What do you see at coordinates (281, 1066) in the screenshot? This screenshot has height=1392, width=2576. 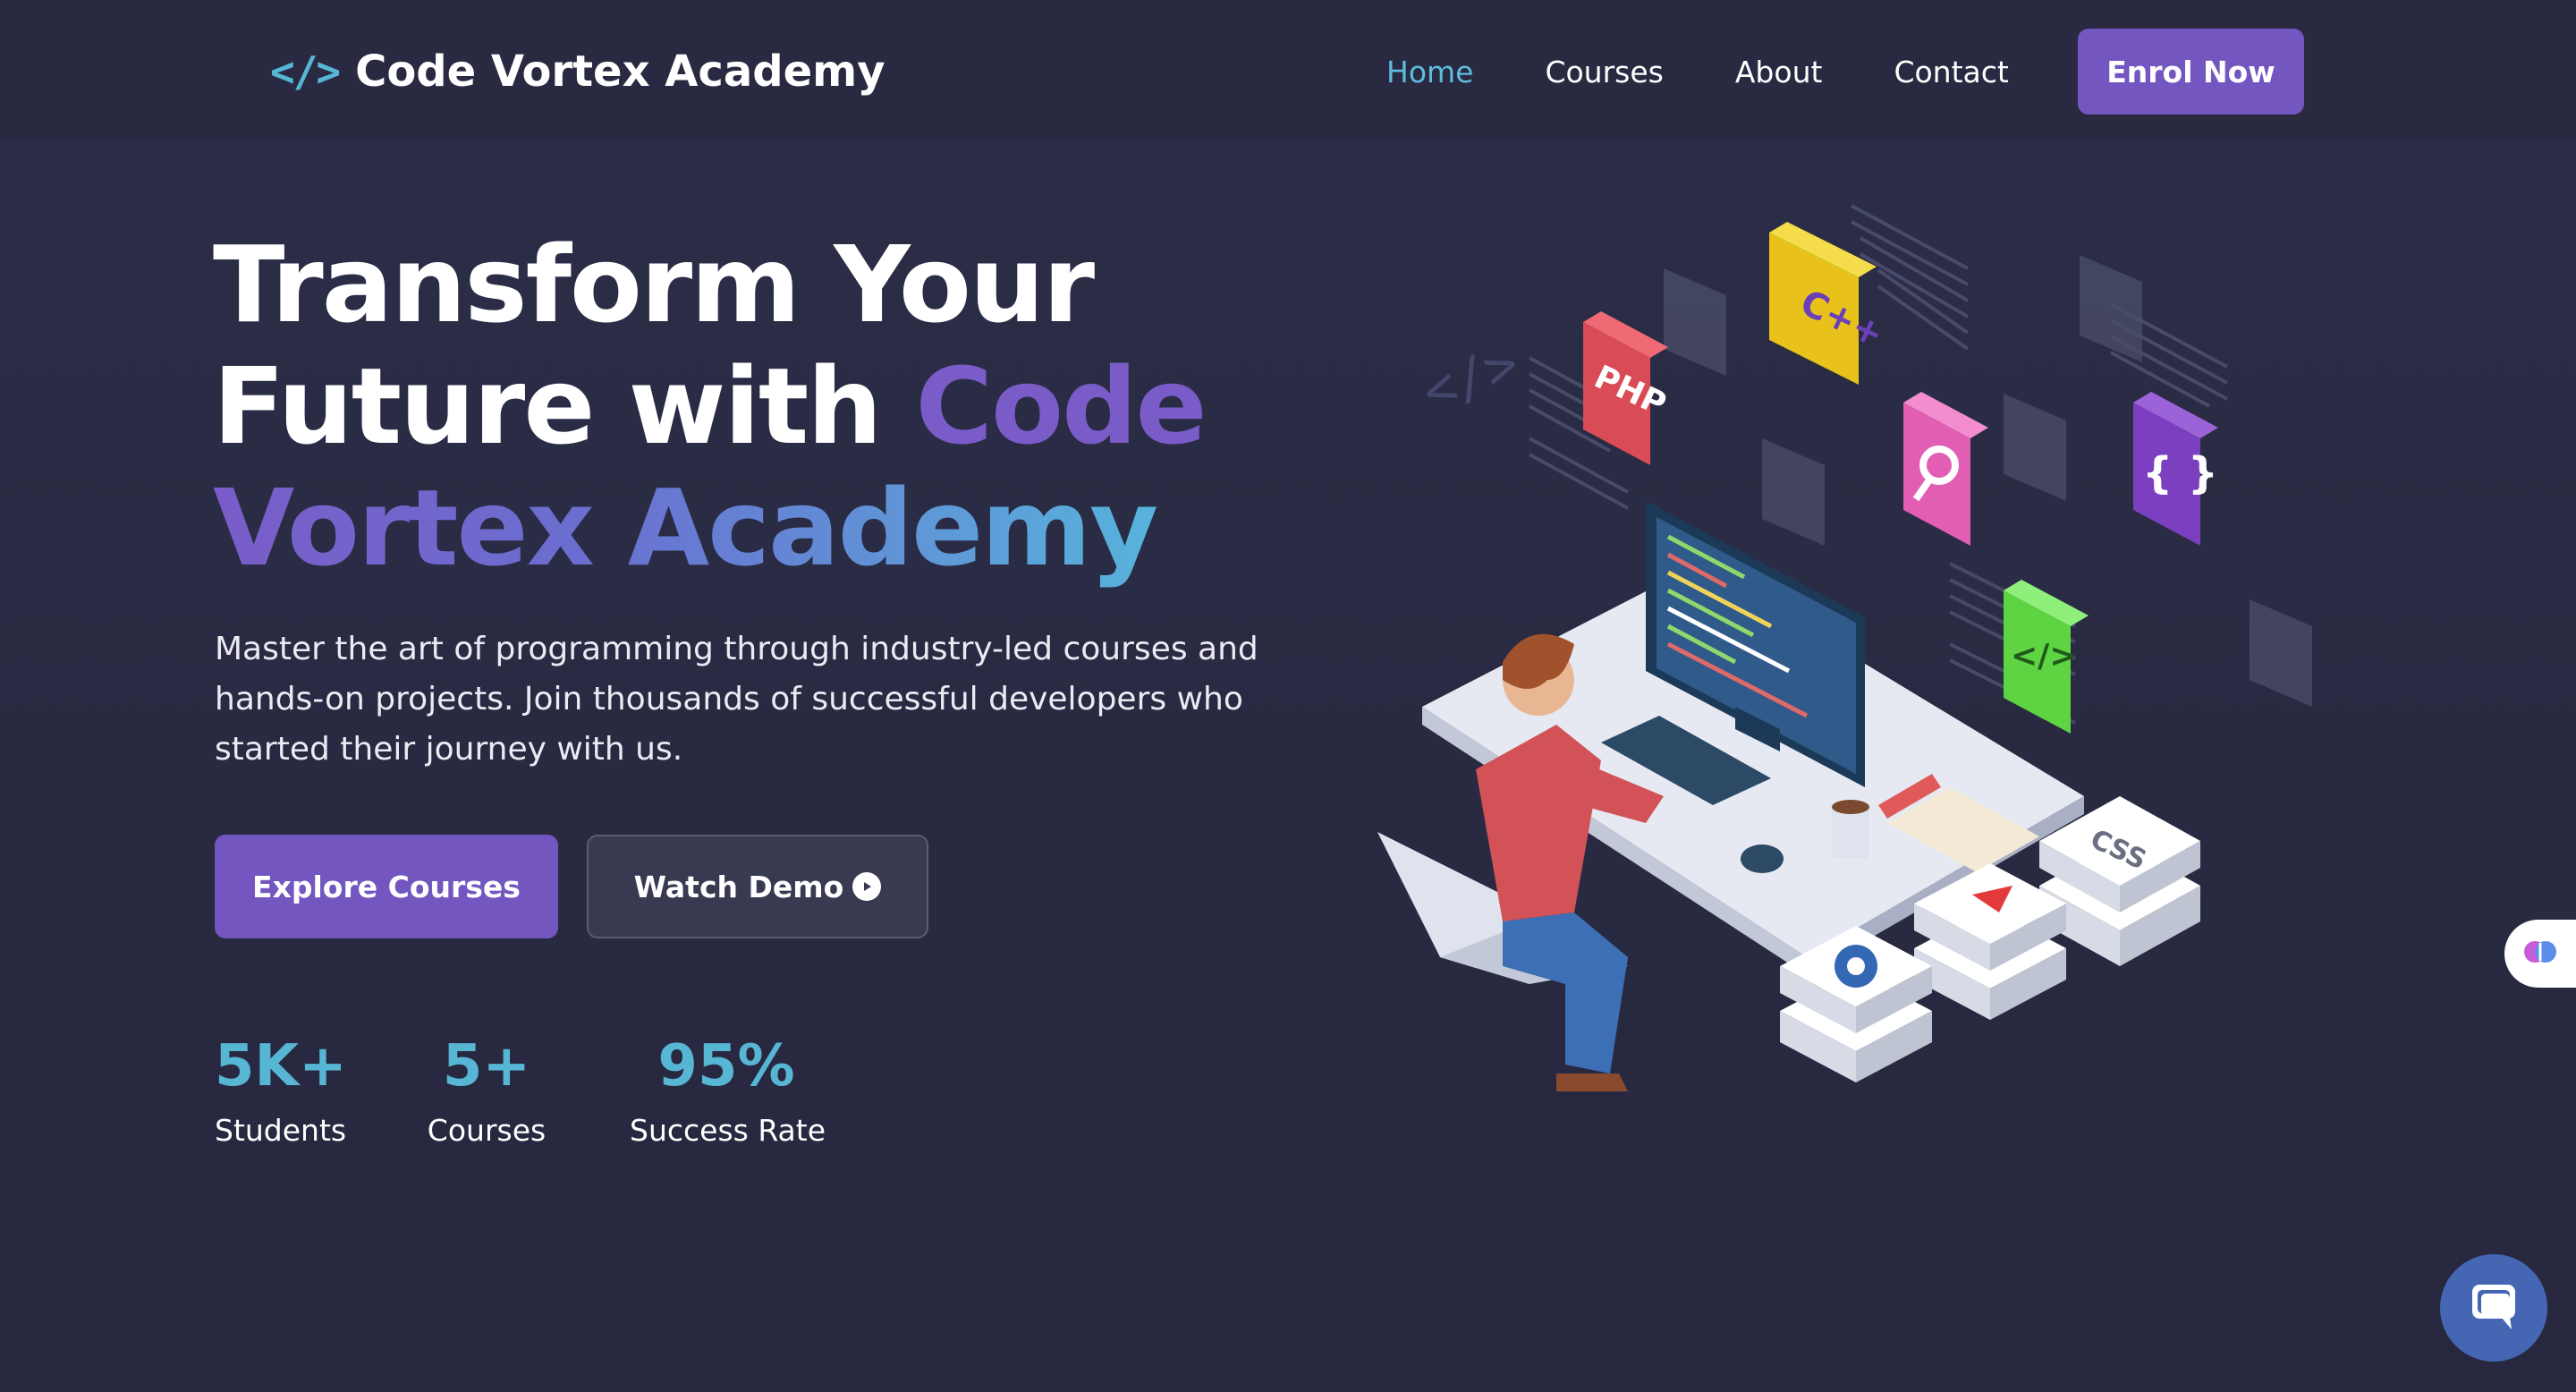 I see `stat-value: 5K+` at bounding box center [281, 1066].